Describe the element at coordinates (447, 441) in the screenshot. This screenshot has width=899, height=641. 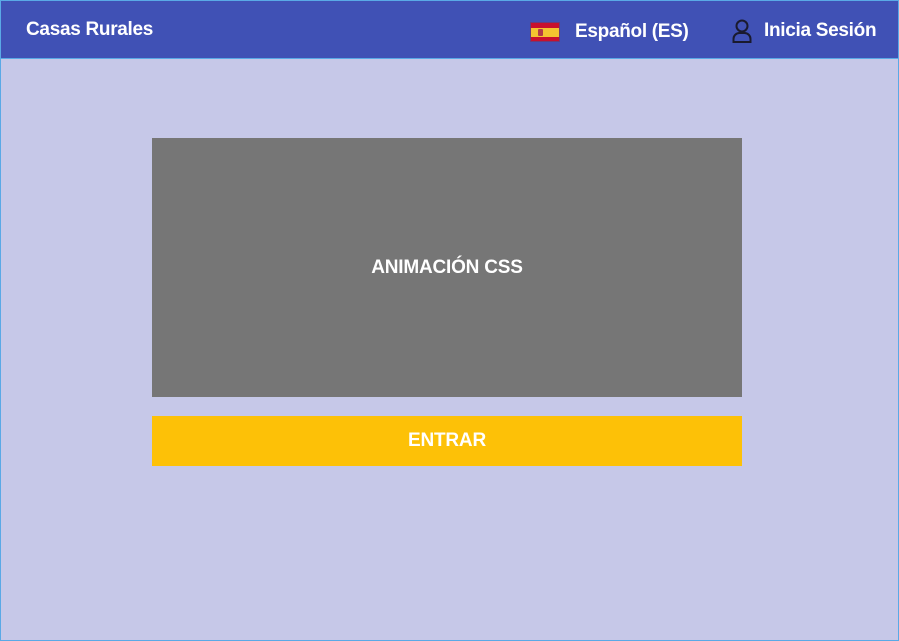
I see `enter-button: ENTRAR` at that location.